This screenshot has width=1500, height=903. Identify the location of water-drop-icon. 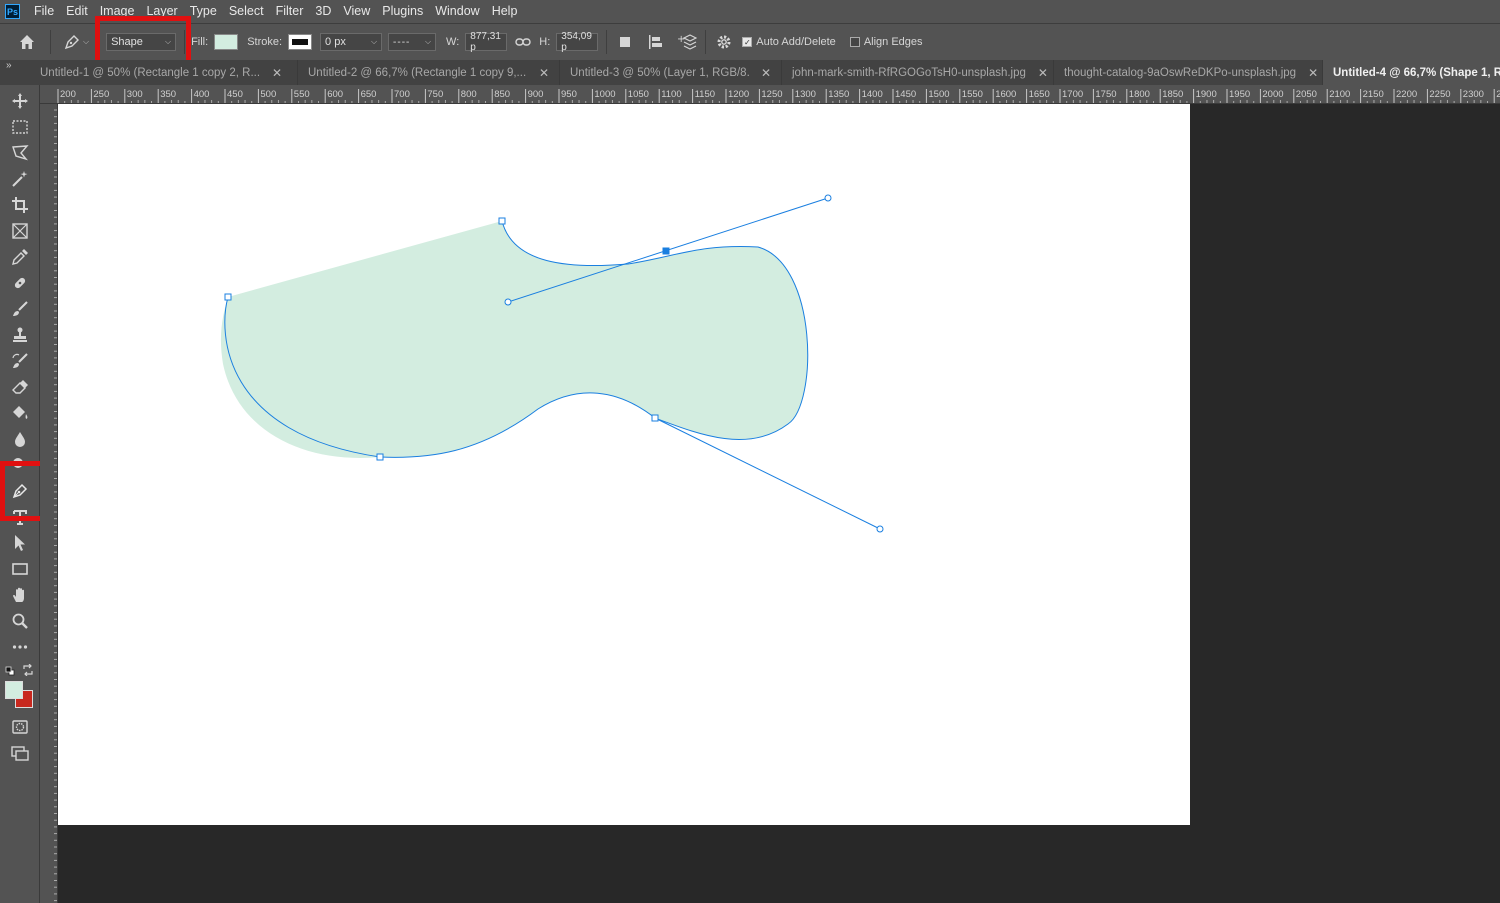
(20, 439).